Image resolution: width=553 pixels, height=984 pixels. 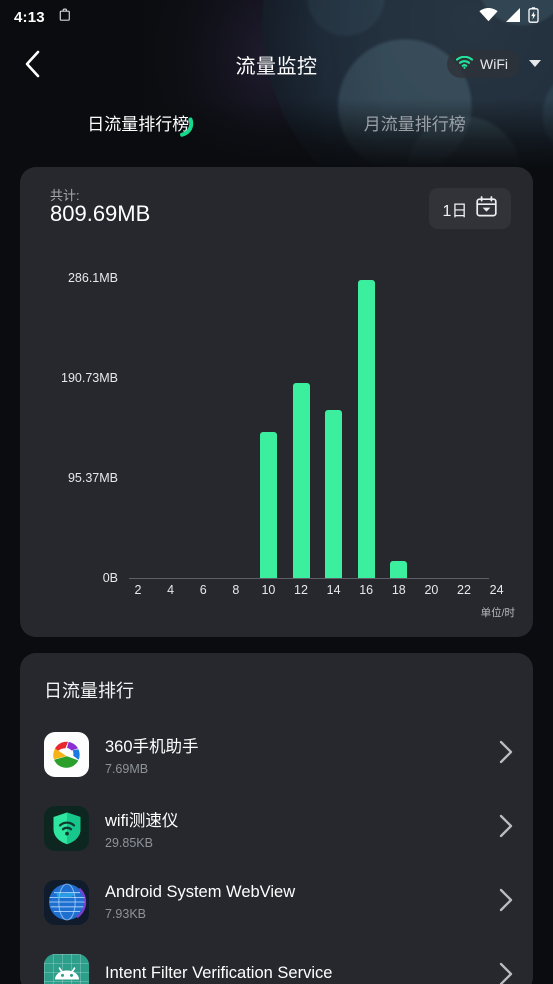 What do you see at coordinates (302, 828) in the screenshot?
I see `list-item-text: wifi测速仪 29.85KB` at bounding box center [302, 828].